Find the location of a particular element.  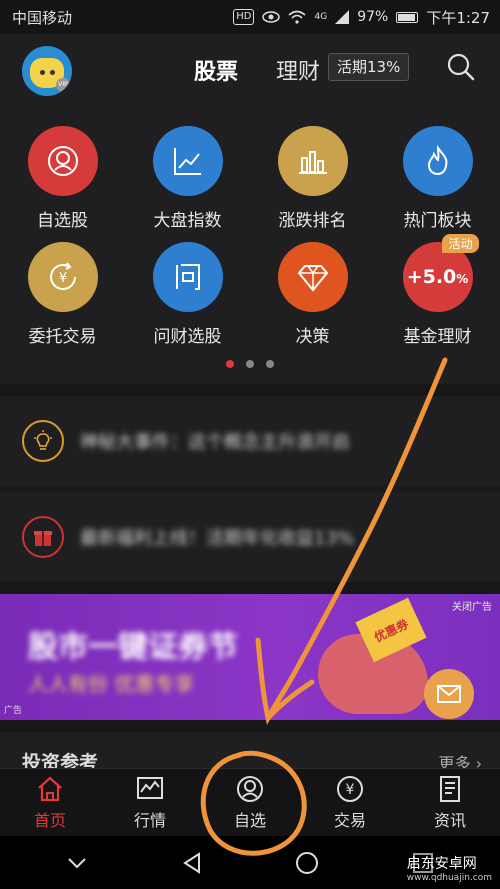

user-circle-icon is located at coordinates (62, 161).